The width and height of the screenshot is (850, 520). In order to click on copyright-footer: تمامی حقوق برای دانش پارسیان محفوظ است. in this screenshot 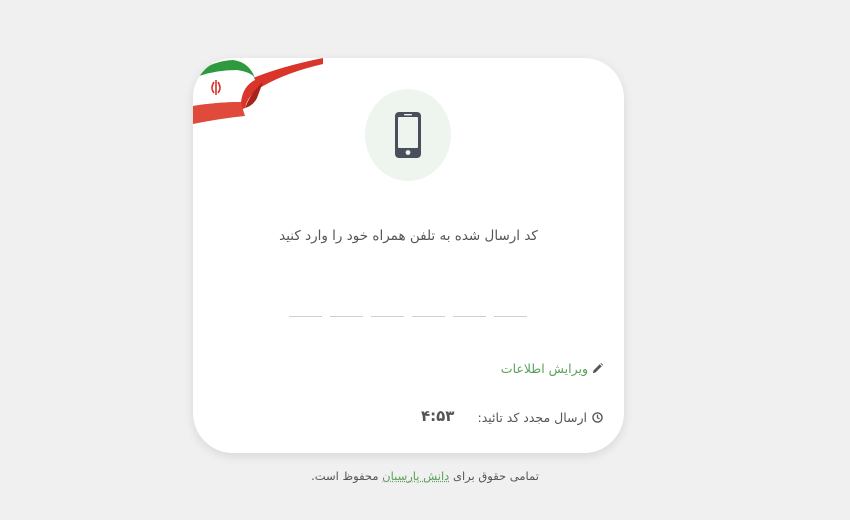, I will do `click(425, 476)`.